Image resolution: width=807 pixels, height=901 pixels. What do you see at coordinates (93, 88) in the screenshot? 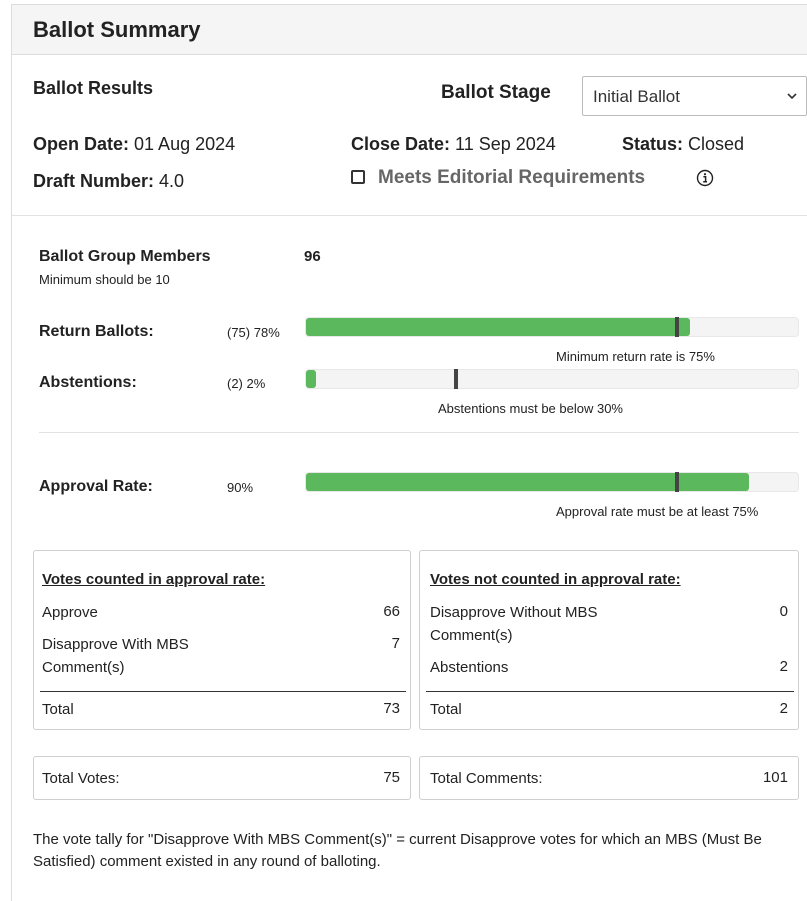
I see `ballot-results-title: Ballot Results` at bounding box center [93, 88].